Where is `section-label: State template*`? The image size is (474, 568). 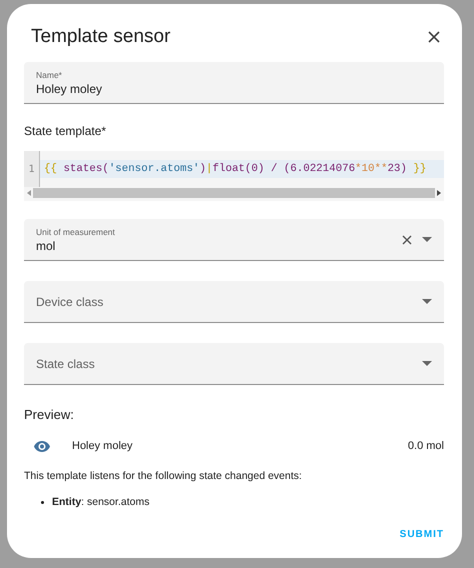
section-label: State template* is located at coordinates (66, 131).